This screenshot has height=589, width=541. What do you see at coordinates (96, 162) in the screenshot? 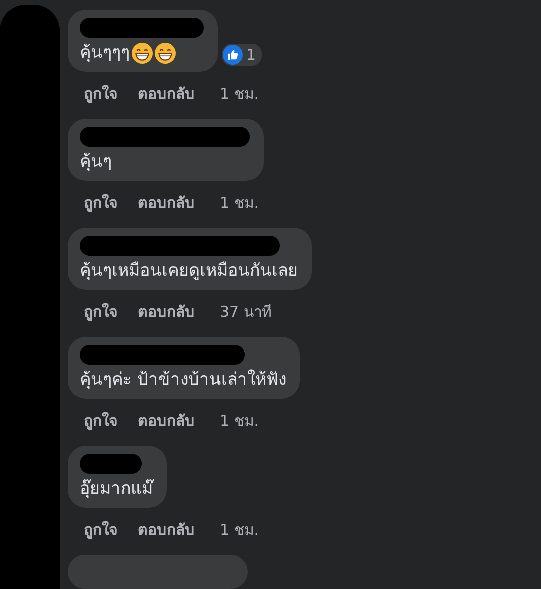
I see `comment-text: คุ้นๆ` at bounding box center [96, 162].